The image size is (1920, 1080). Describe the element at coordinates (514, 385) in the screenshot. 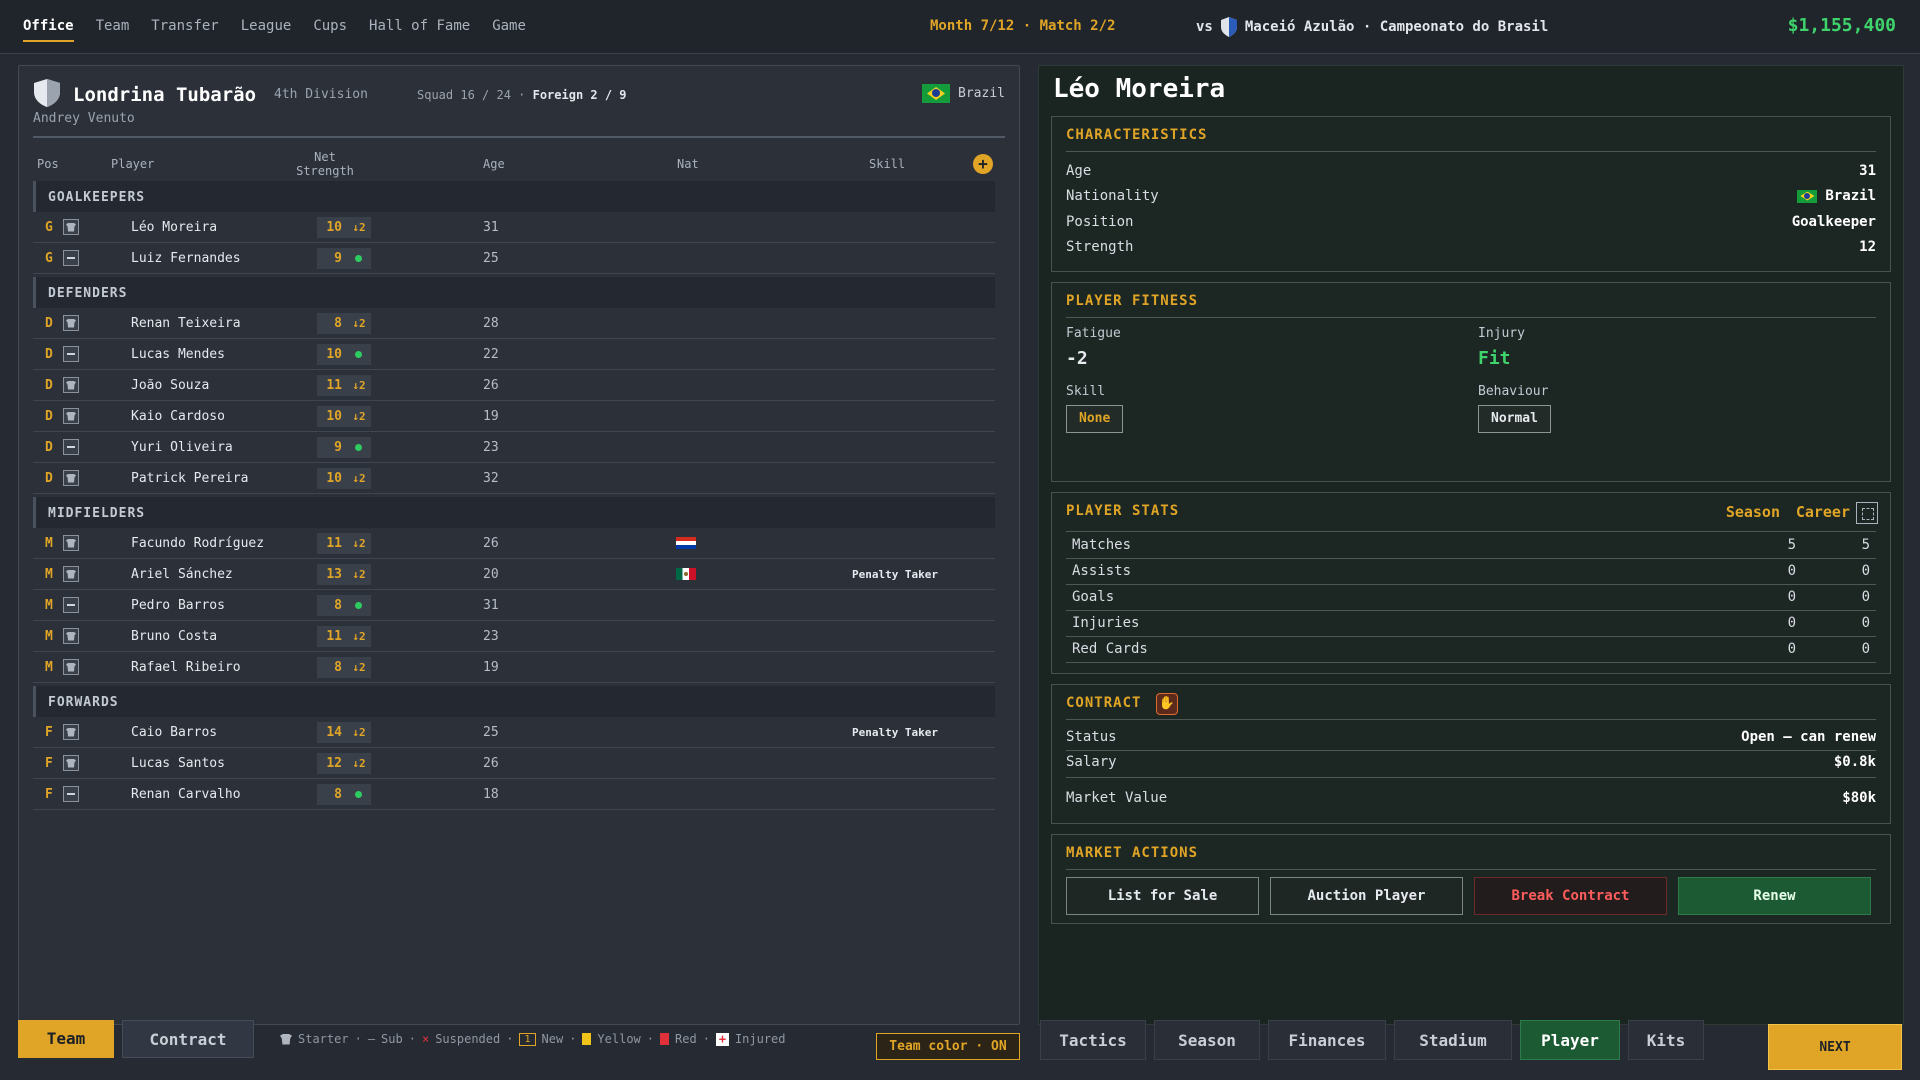

I see `player-row: D João Souza 11 ↓2 26` at that location.